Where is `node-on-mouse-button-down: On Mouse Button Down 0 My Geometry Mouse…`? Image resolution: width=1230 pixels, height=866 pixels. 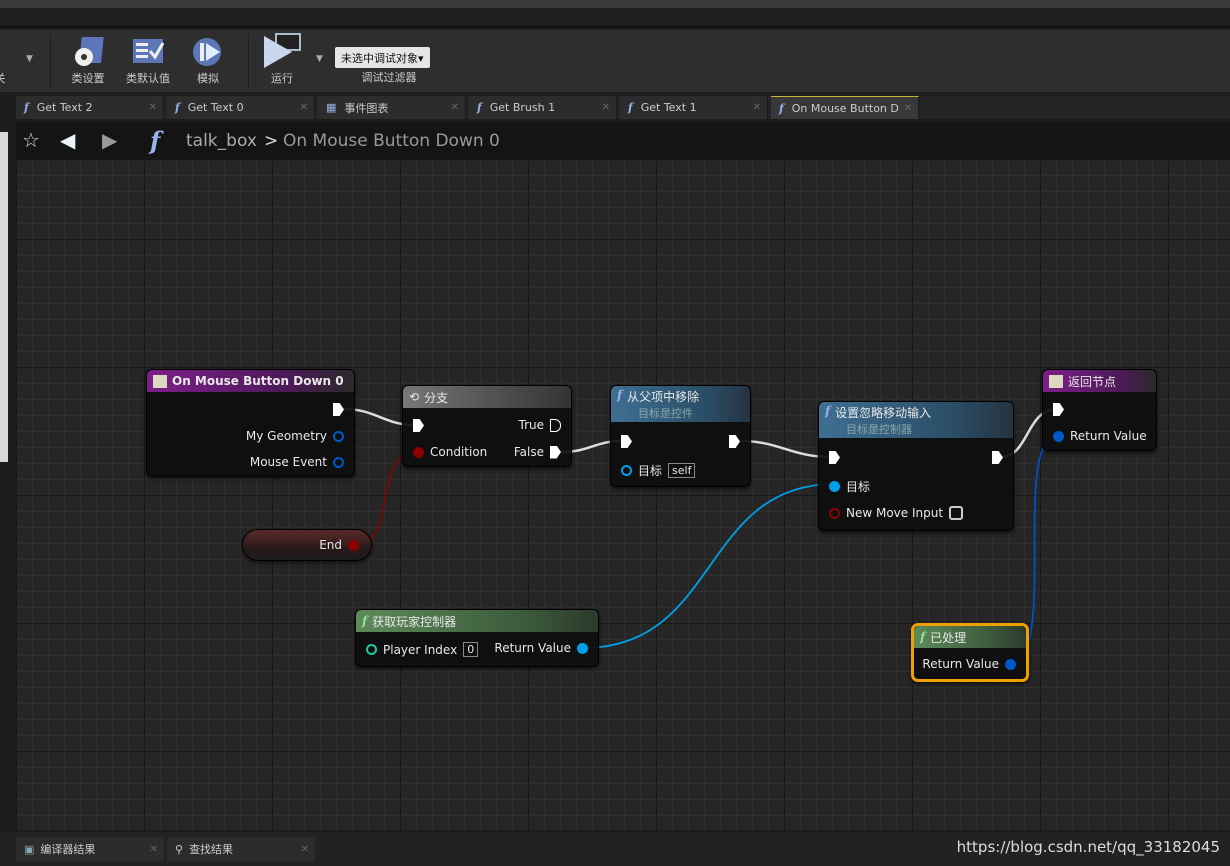 node-on-mouse-button-down: On Mouse Button Down 0 My Geometry Mouse… is located at coordinates (250, 423).